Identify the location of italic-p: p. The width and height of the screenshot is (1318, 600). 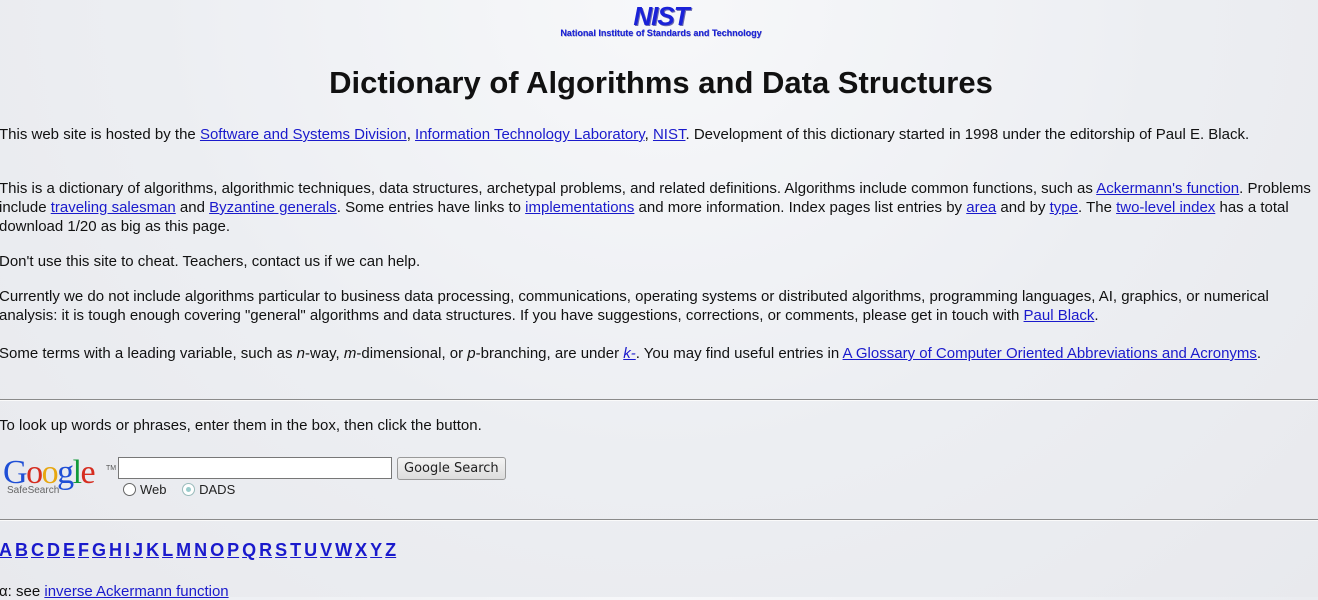
(471, 353).